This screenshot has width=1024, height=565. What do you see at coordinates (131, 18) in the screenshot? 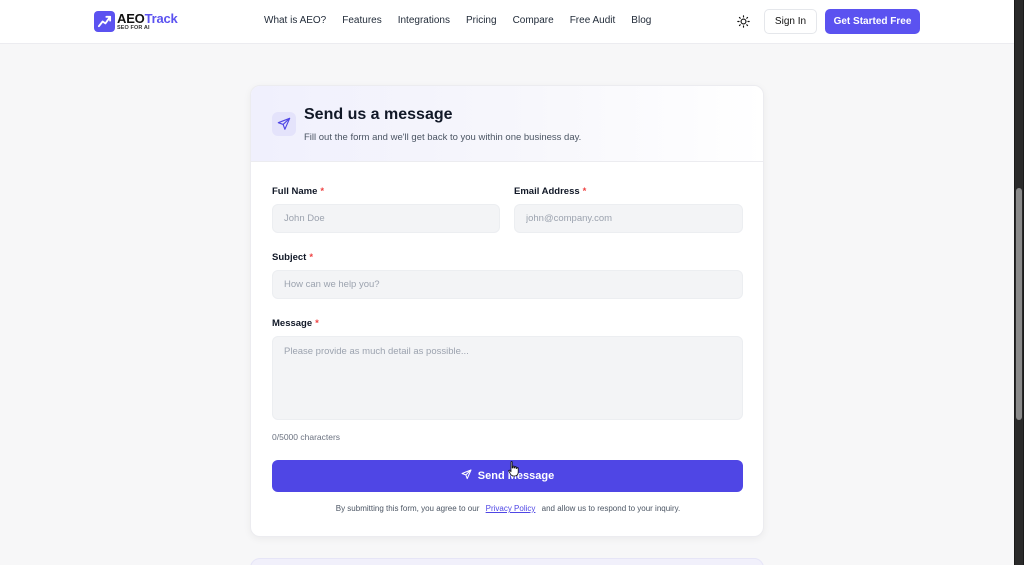
I see `logo-name-prefix: AEO` at bounding box center [131, 18].